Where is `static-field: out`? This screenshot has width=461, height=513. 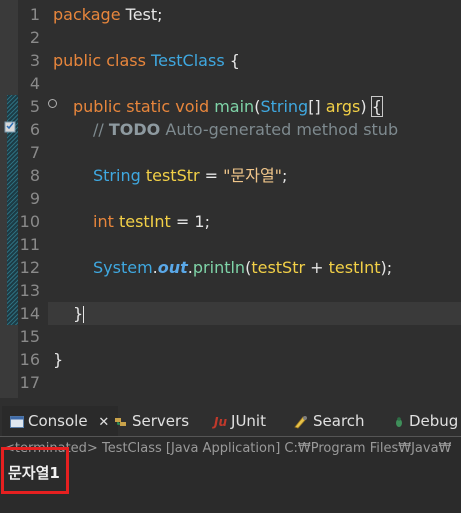 static-field: out is located at coordinates (172, 267).